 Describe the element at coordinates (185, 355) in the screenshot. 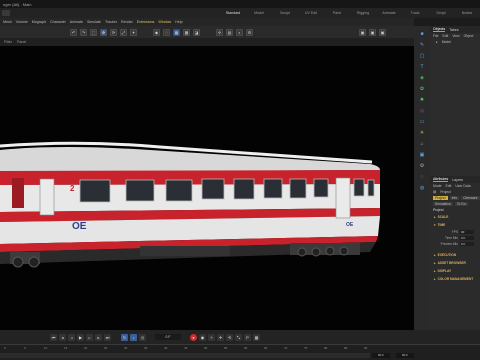

I see `timeline-range-bar` at that location.